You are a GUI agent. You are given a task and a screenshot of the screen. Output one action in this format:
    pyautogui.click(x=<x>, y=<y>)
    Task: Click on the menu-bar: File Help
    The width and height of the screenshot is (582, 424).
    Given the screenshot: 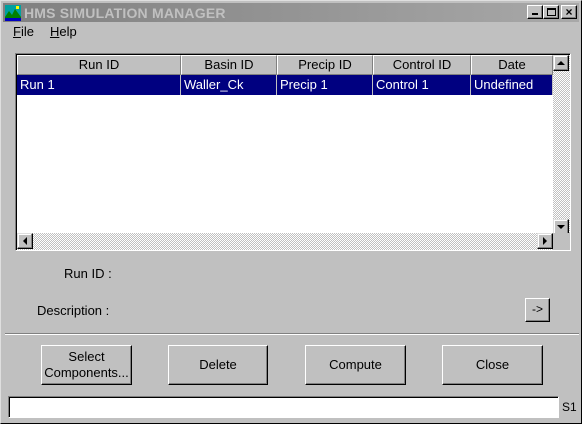 What is the action you would take?
    pyautogui.click(x=45, y=32)
    